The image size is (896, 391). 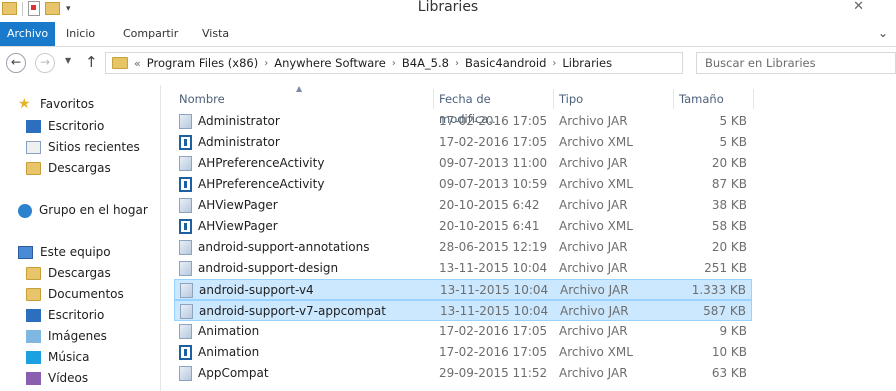 I want to click on tab-inicio: Inicio, so click(x=80, y=34).